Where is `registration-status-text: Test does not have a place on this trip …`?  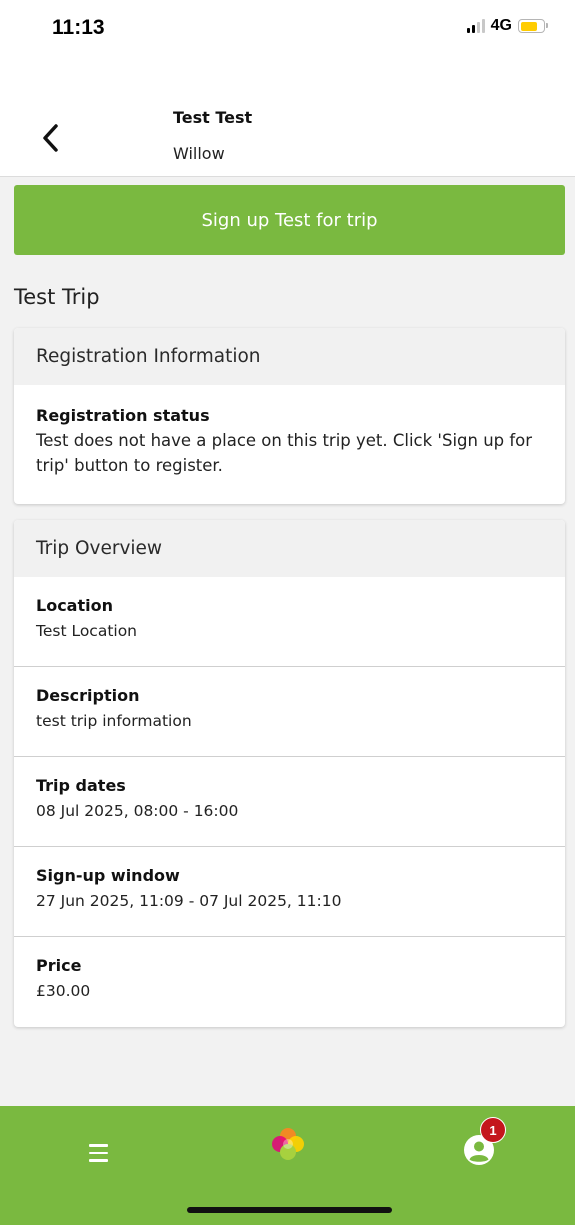 registration-status-text: Test does not have a place on this trip … is located at coordinates (284, 453).